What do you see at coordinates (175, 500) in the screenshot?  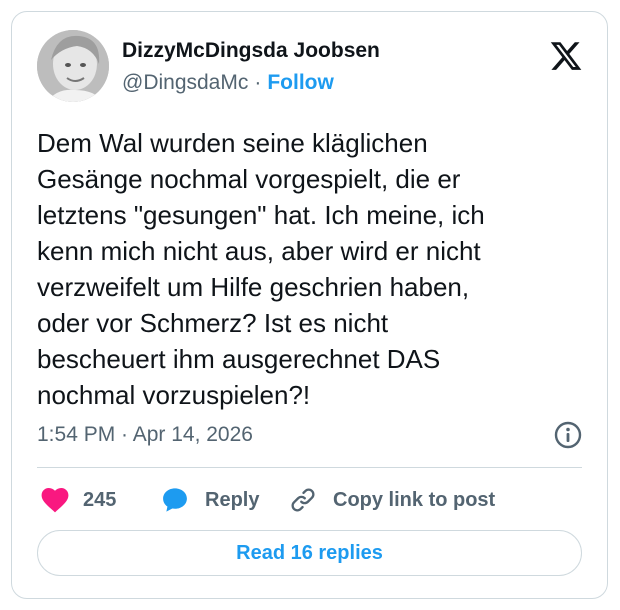 I see `speech-bubble-icon` at bounding box center [175, 500].